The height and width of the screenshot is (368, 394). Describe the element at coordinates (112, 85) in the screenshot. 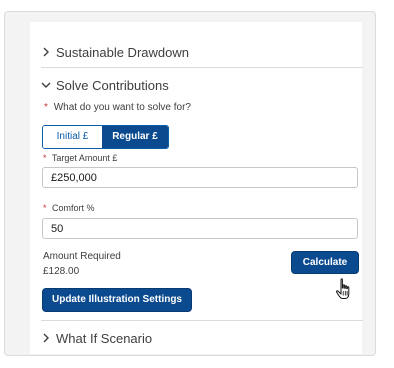

I see `section-title-solve: Solve Contributions` at that location.